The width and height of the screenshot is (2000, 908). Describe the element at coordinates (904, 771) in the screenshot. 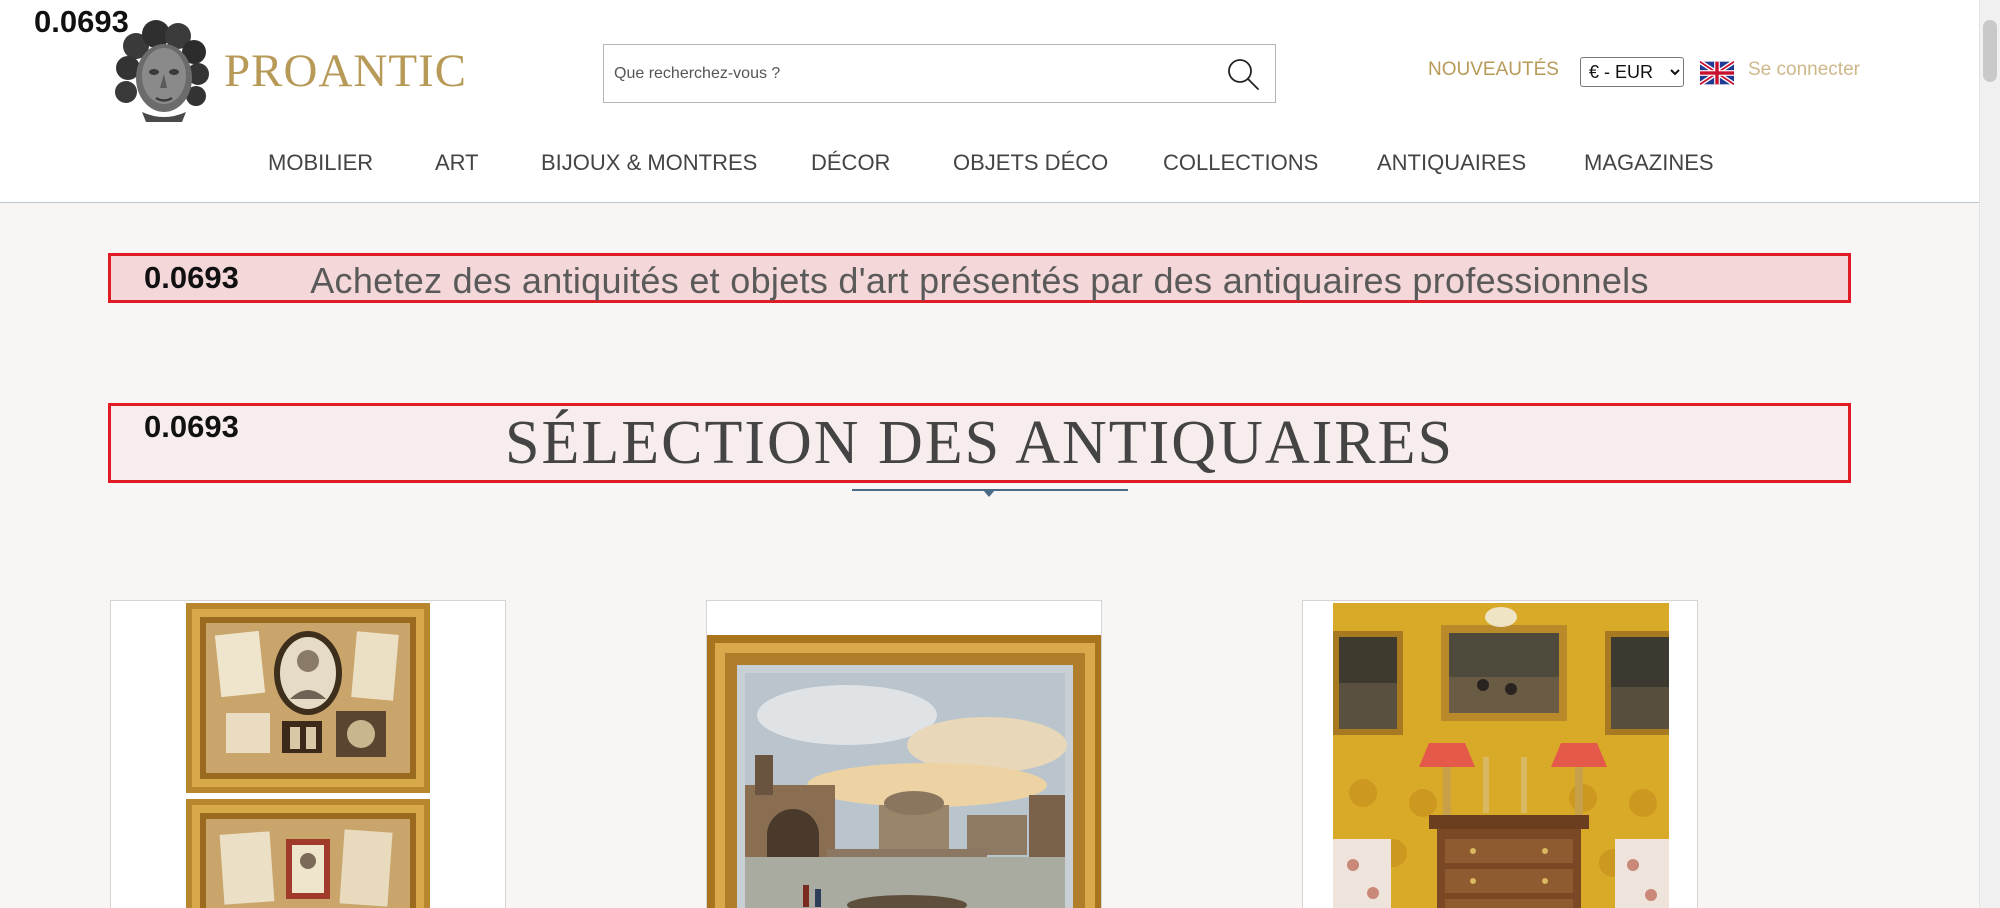

I see `product-image-rome-landscape` at that location.